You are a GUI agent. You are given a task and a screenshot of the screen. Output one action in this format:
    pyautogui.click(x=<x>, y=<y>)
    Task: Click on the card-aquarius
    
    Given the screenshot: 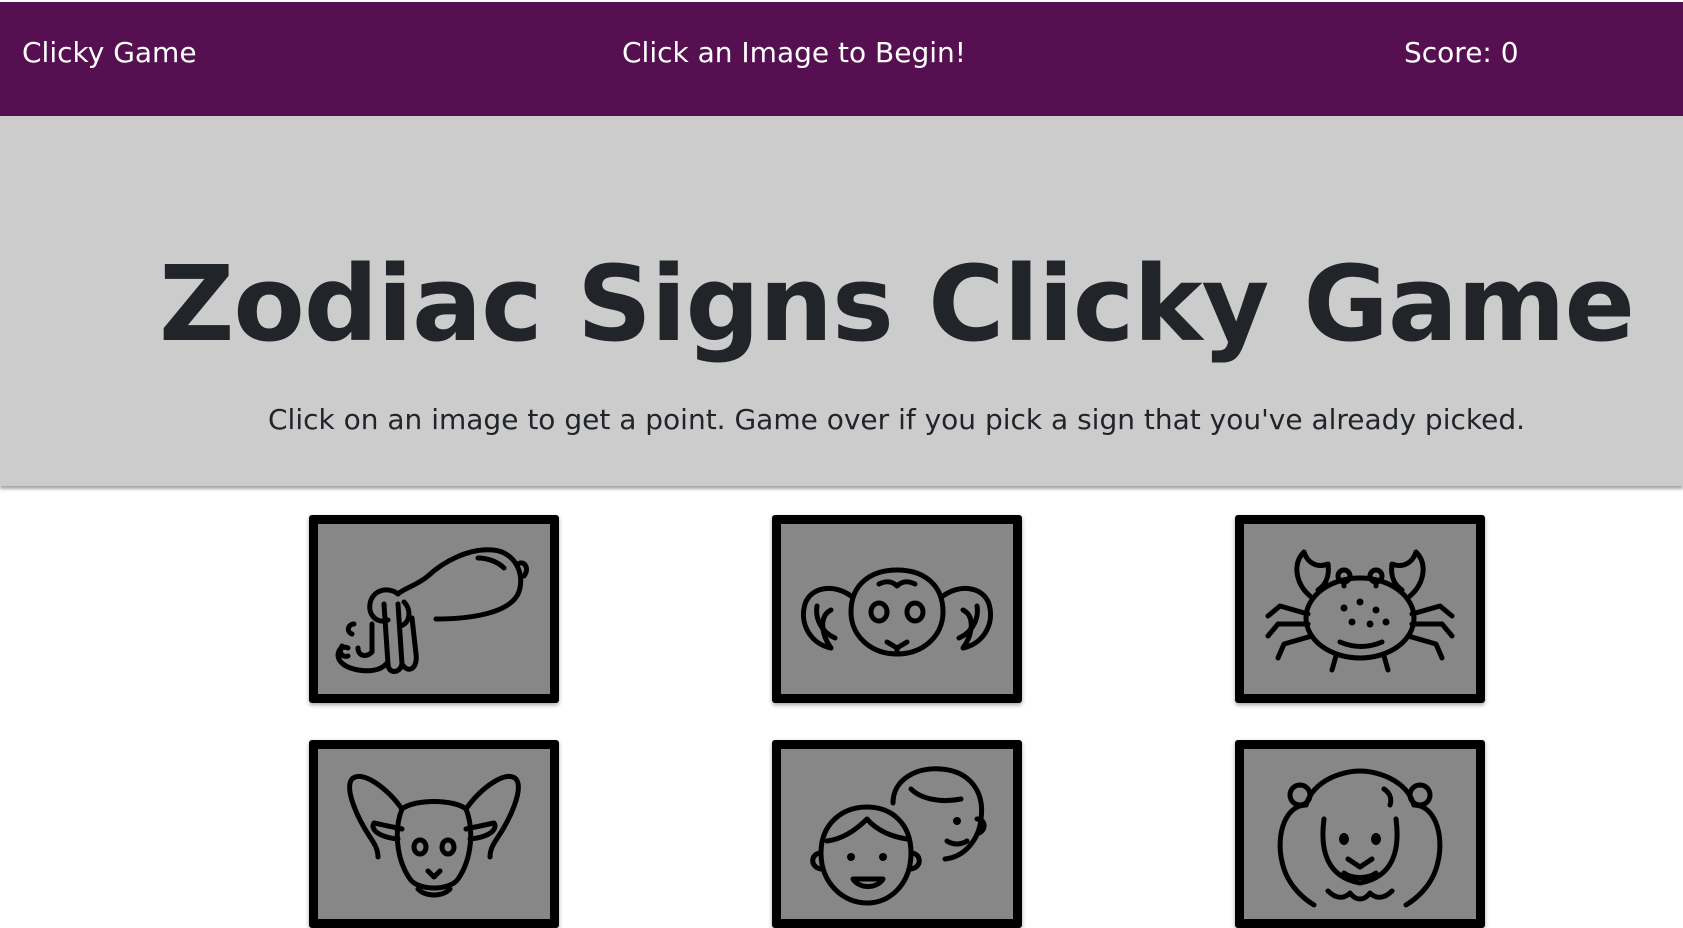 What is the action you would take?
    pyautogui.click(x=434, y=609)
    